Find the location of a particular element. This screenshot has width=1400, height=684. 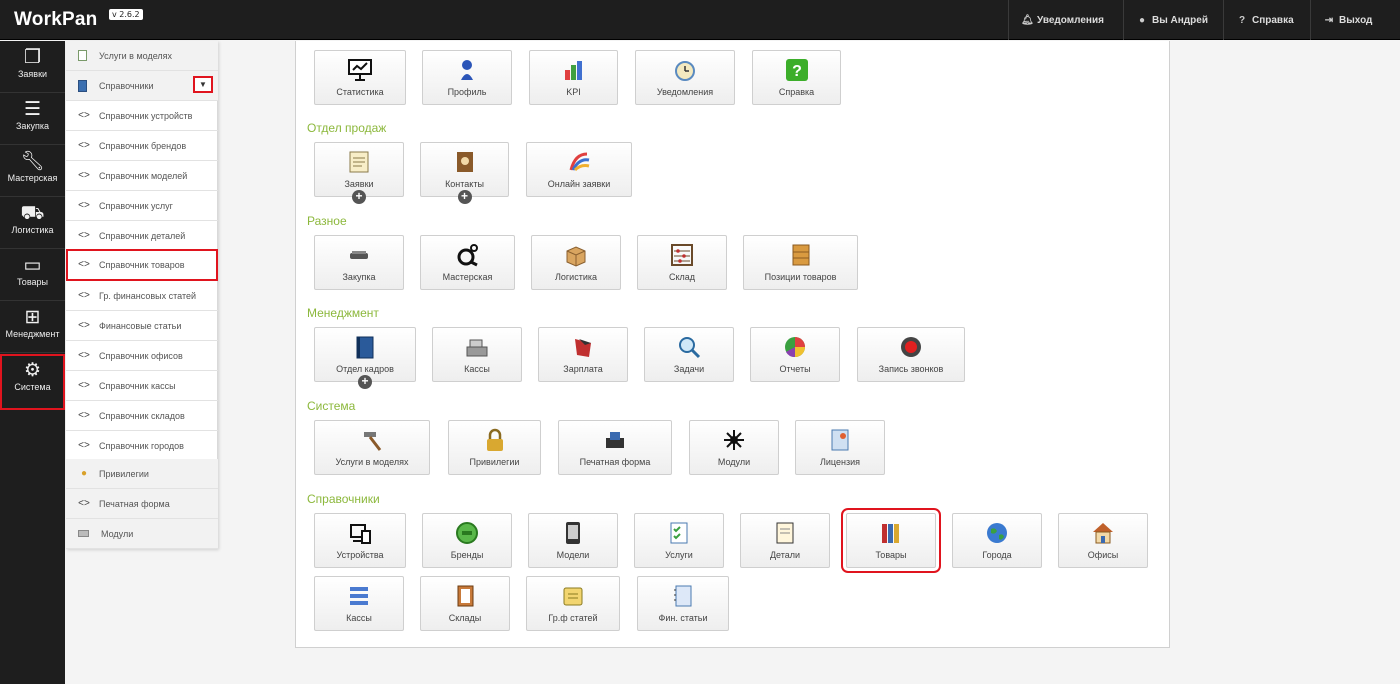

submenu-item-brands-ref: <> Справочник брендов is located at coordinates (142, 146).